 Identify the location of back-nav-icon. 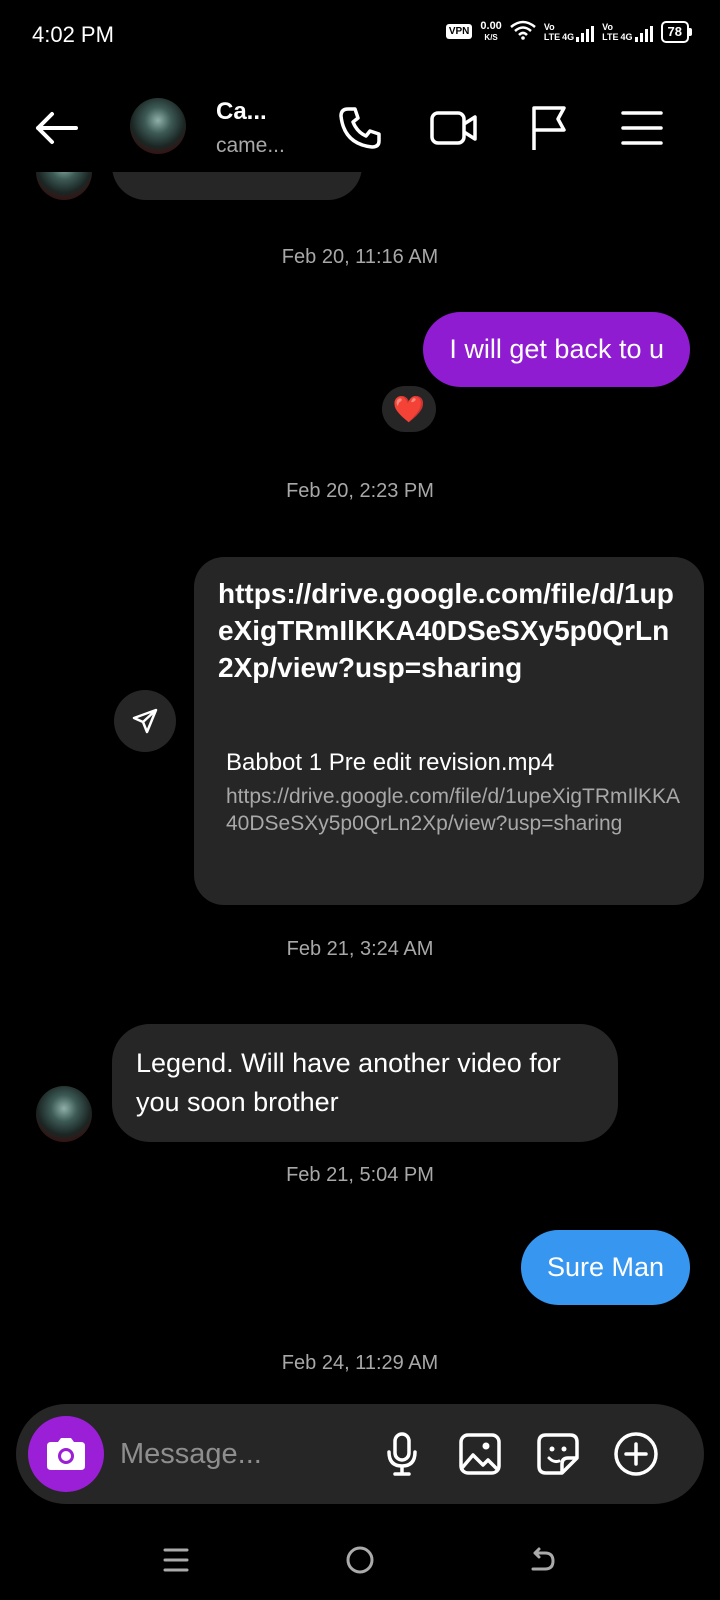
(542, 1560).